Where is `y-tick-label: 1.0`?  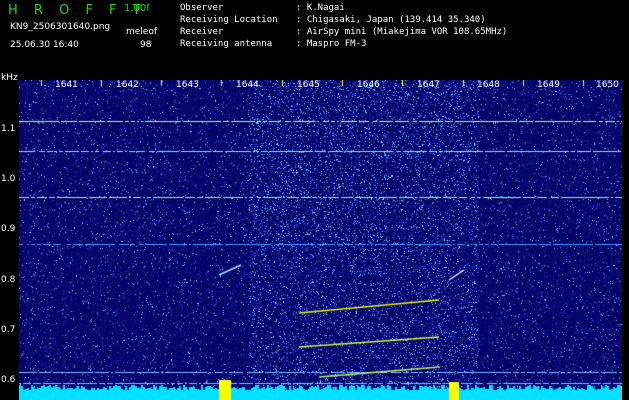
y-tick-label: 1.0 is located at coordinates (8, 179).